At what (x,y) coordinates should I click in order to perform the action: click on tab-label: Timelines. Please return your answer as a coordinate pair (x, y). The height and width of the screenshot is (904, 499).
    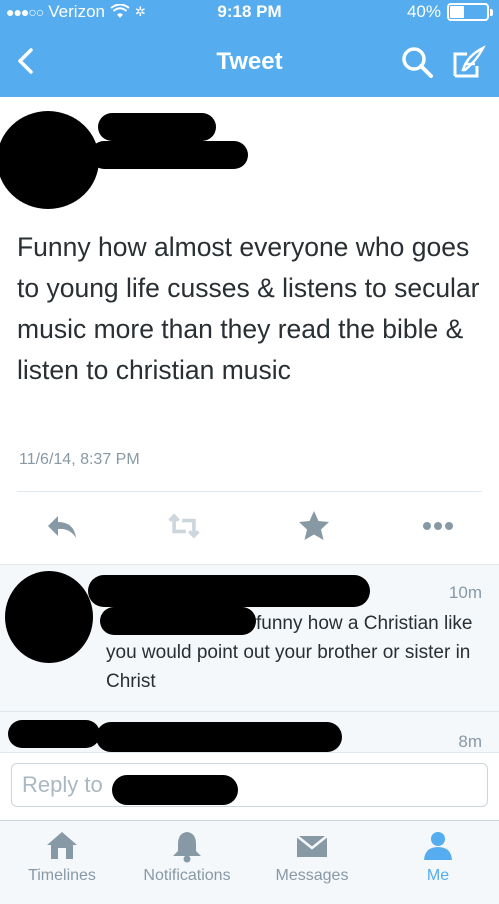
    Looking at the image, I should click on (62, 875).